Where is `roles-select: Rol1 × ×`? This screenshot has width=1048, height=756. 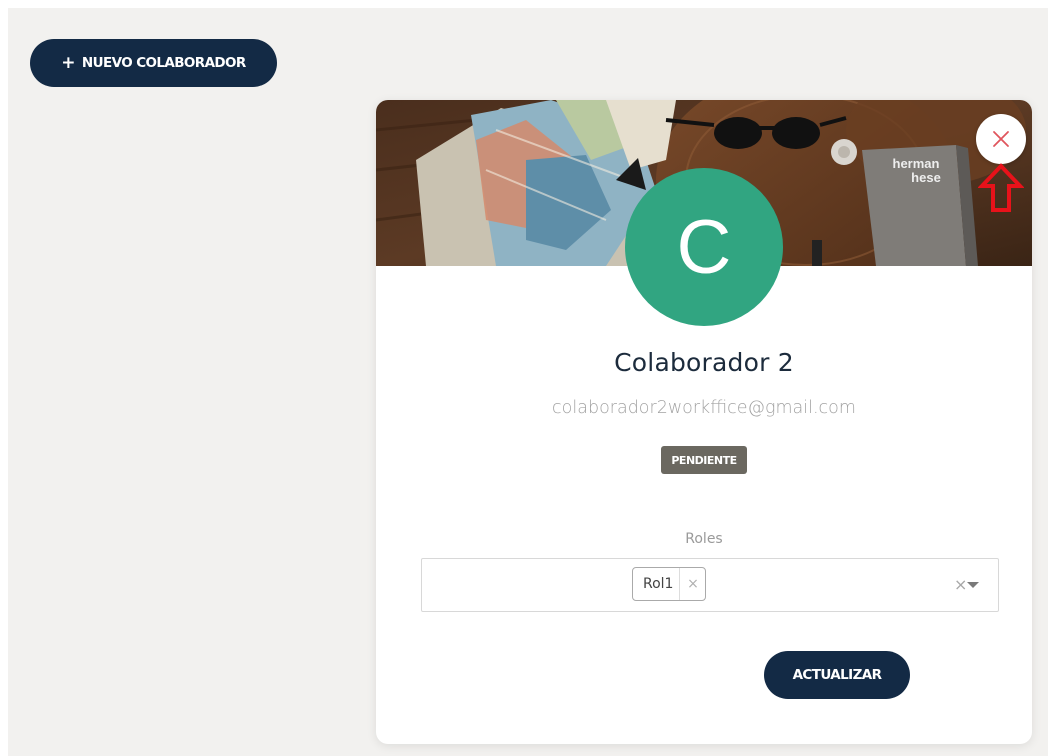
roles-select: Rol1 × × is located at coordinates (710, 585).